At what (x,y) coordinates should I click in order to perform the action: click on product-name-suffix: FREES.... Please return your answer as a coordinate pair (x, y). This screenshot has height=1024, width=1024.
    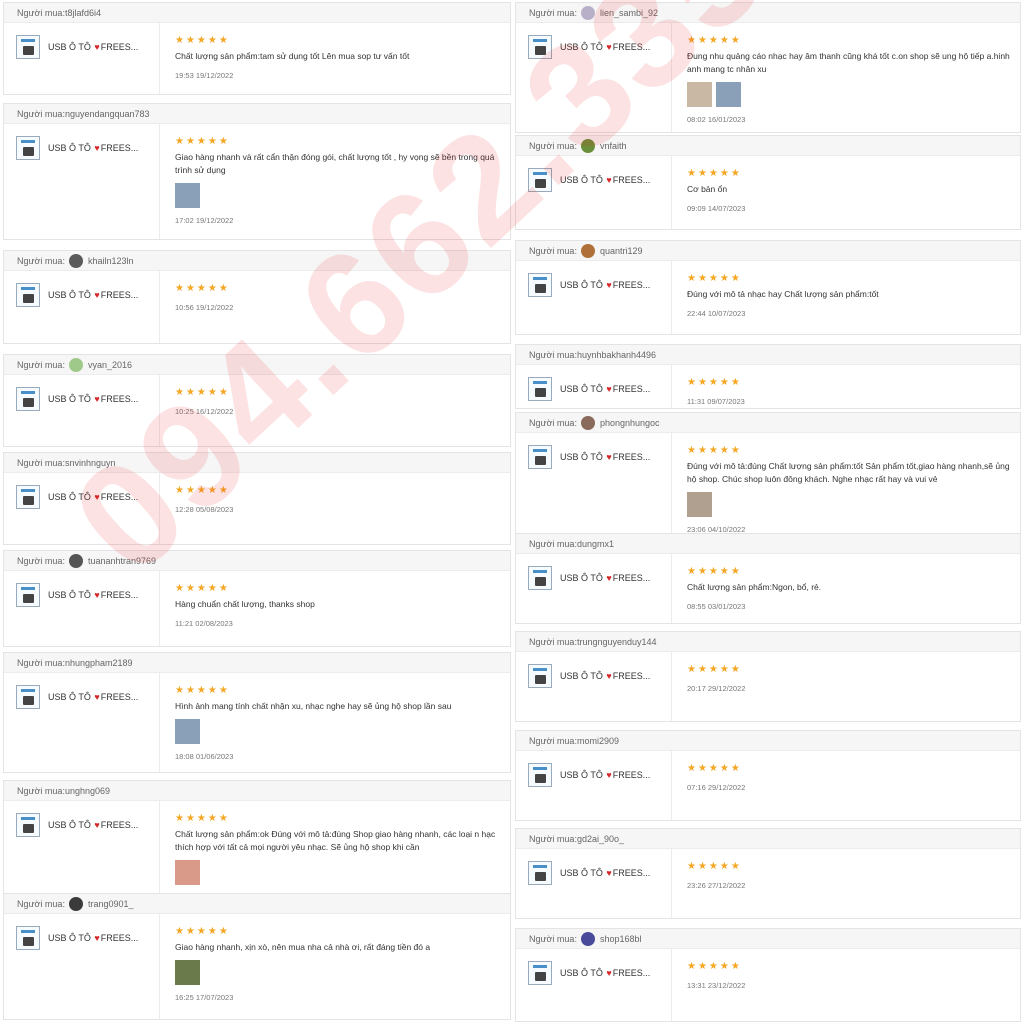
    Looking at the image, I should click on (631, 973).